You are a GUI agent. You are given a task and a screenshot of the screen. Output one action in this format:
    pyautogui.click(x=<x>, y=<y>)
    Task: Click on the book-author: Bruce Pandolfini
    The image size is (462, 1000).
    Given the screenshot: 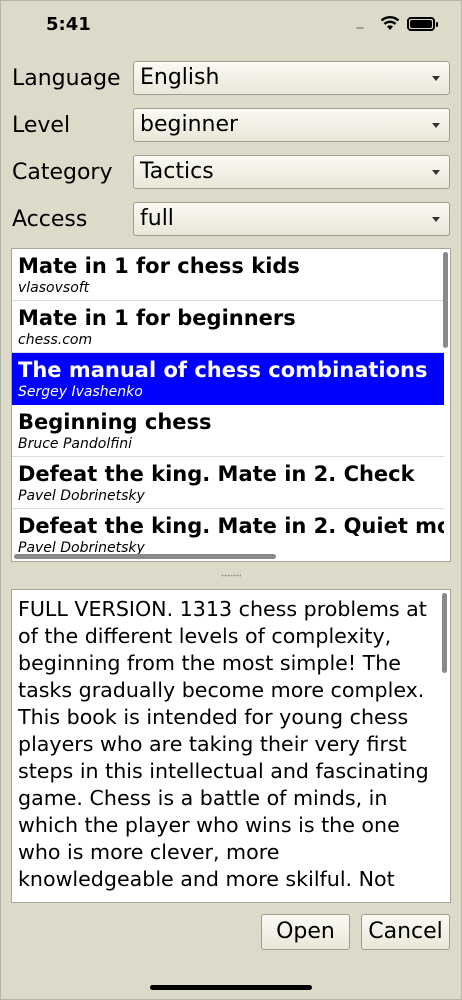 What is the action you would take?
    pyautogui.click(x=75, y=444)
    